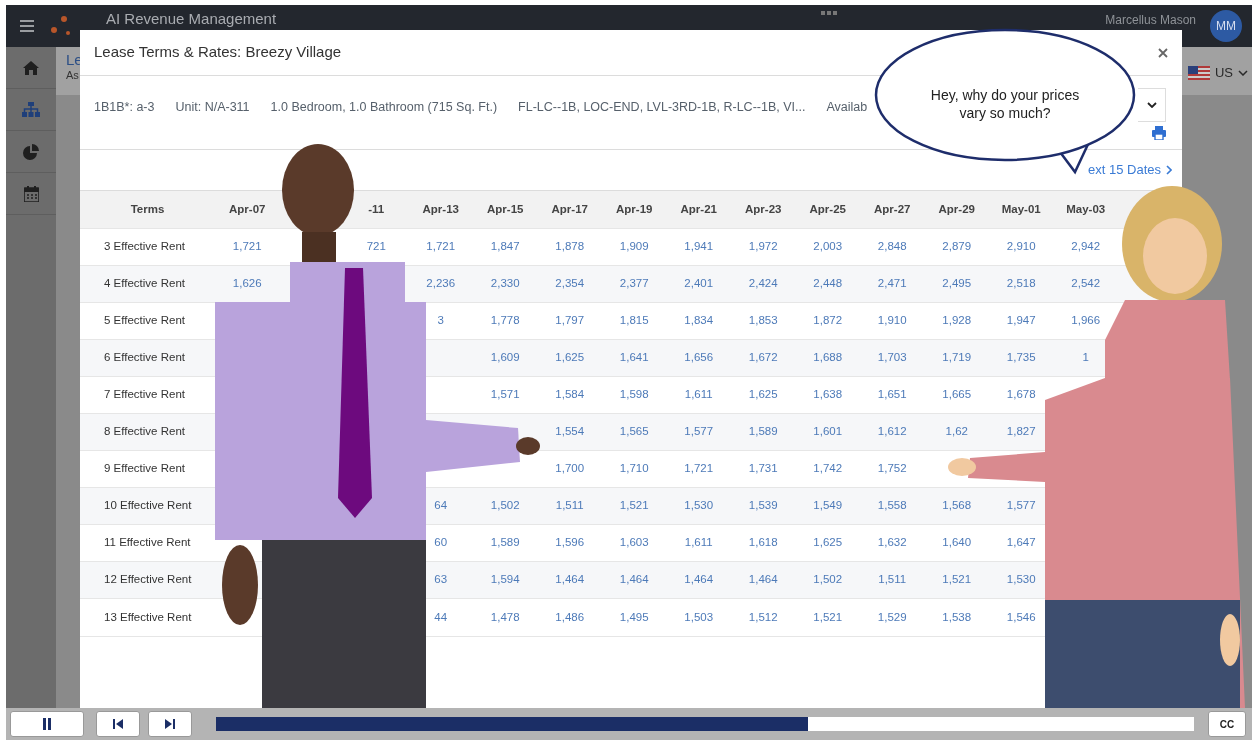  What do you see at coordinates (170, 724) in the screenshot?
I see `next-button` at bounding box center [170, 724].